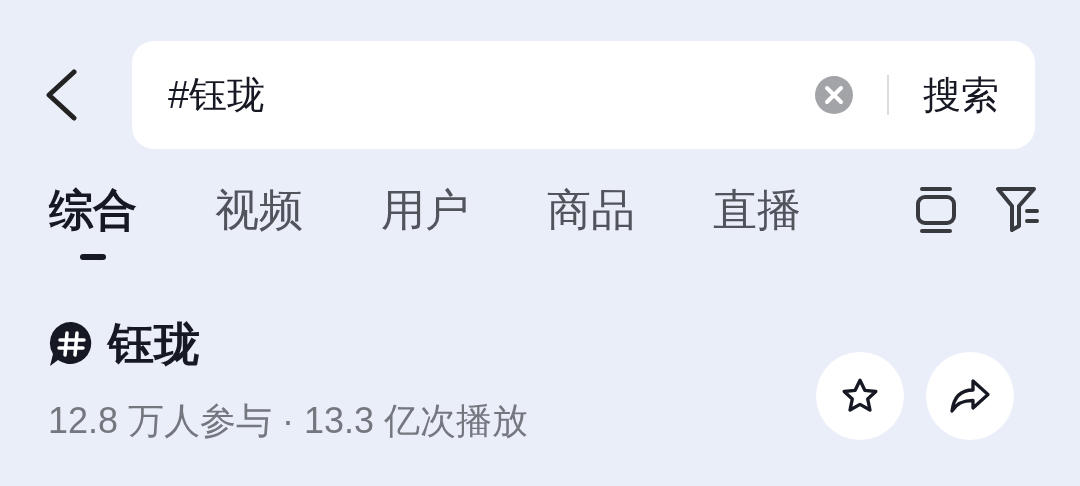 The height and width of the screenshot is (486, 1080). What do you see at coordinates (491, 95) in the screenshot?
I see `search-input: #钰珑` at bounding box center [491, 95].